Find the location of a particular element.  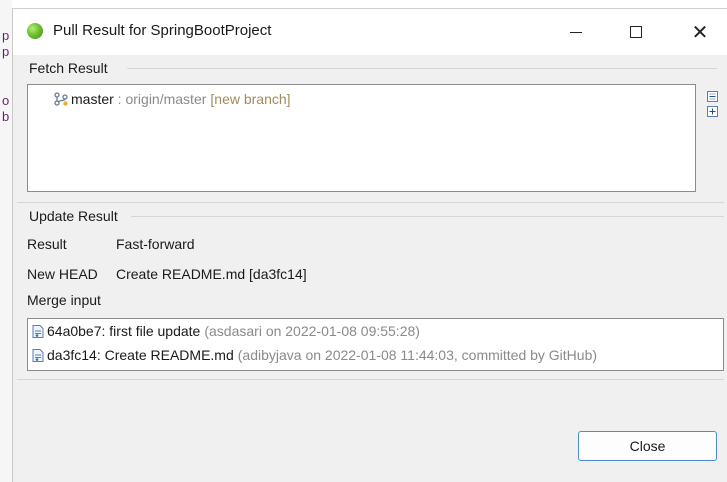

new-head-value: Create README.md [da3fc14] is located at coordinates (211, 274).